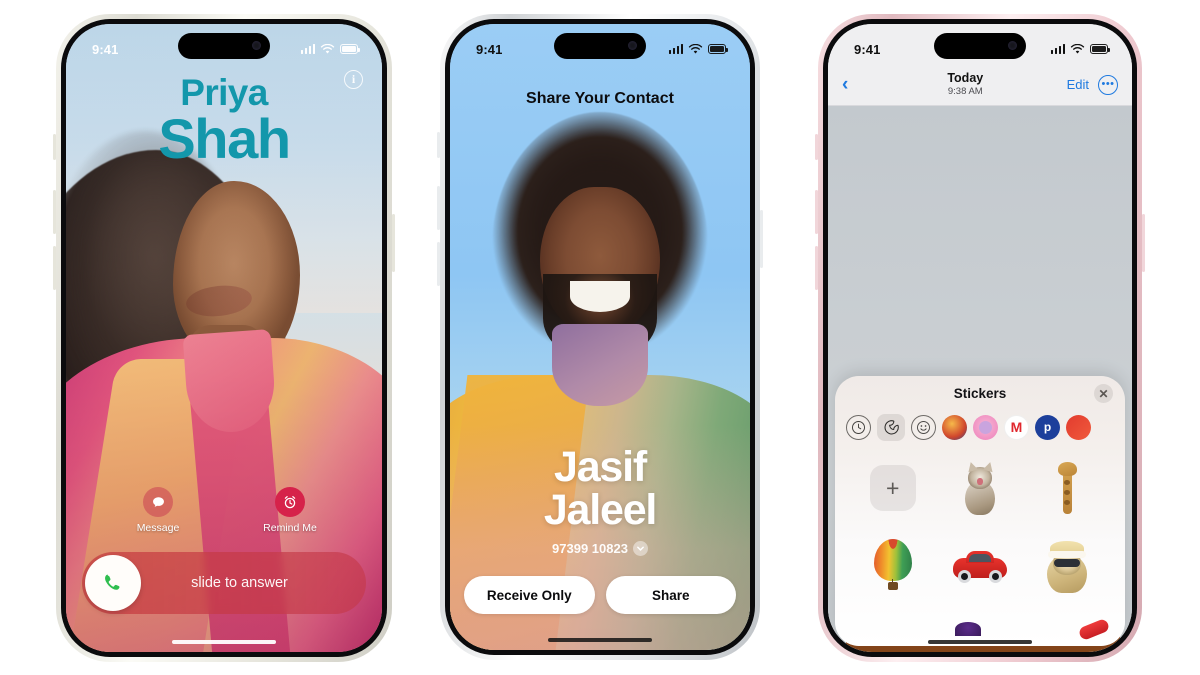  What do you see at coordinates (1078, 427) in the screenshot?
I see `sticker-tab-rainbow-pack` at bounding box center [1078, 427].